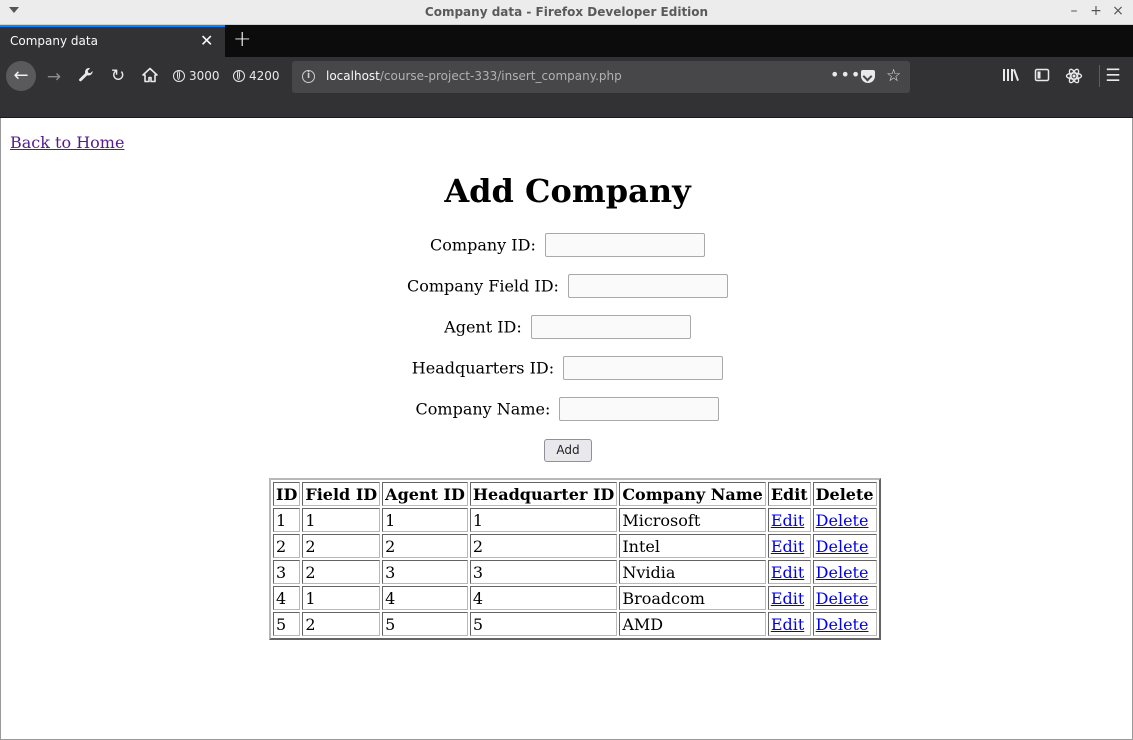 The width and height of the screenshot is (1133, 740). What do you see at coordinates (353, 76) in the screenshot?
I see `url-host: localhost` at bounding box center [353, 76].